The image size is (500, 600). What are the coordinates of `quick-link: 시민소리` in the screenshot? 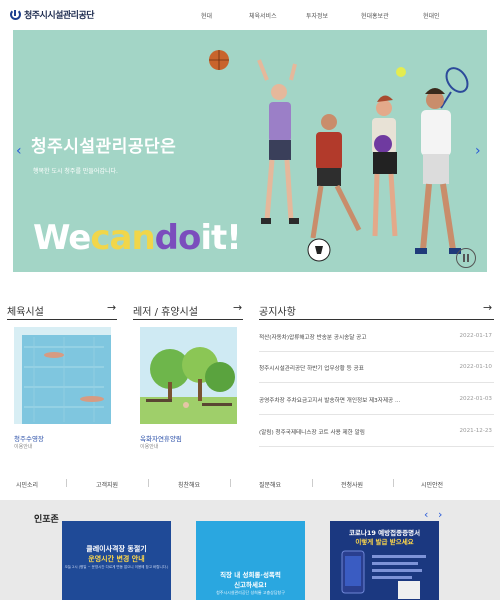 It's located at (27, 484).